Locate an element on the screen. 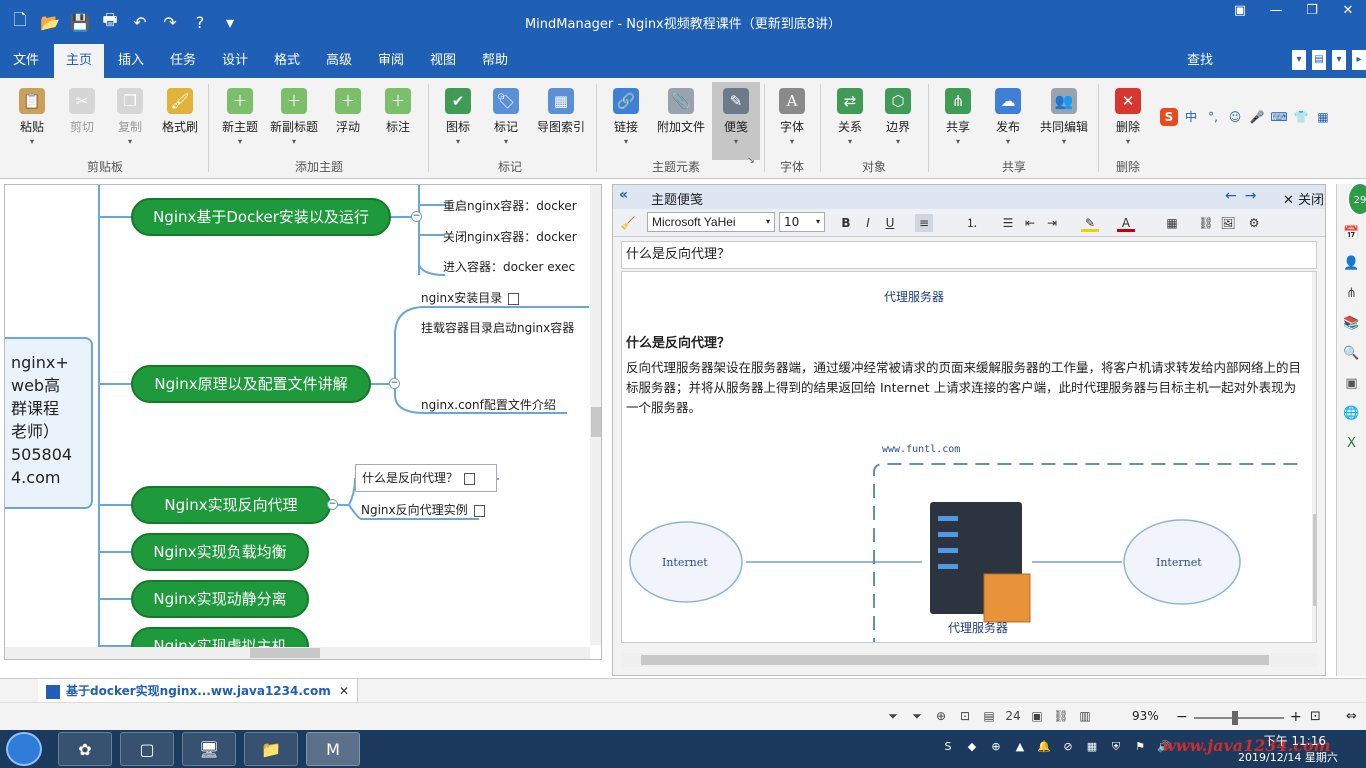 The height and width of the screenshot is (768, 1366). close-window-icon: ✕ is located at coordinates (1348, 11).